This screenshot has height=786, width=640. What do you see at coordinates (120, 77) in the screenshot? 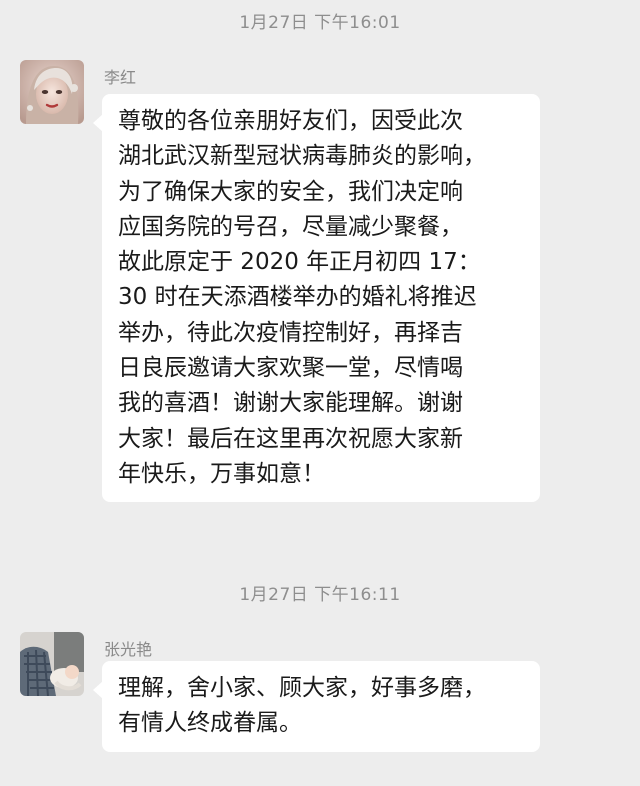
I see `sender-name: 李红` at bounding box center [120, 77].